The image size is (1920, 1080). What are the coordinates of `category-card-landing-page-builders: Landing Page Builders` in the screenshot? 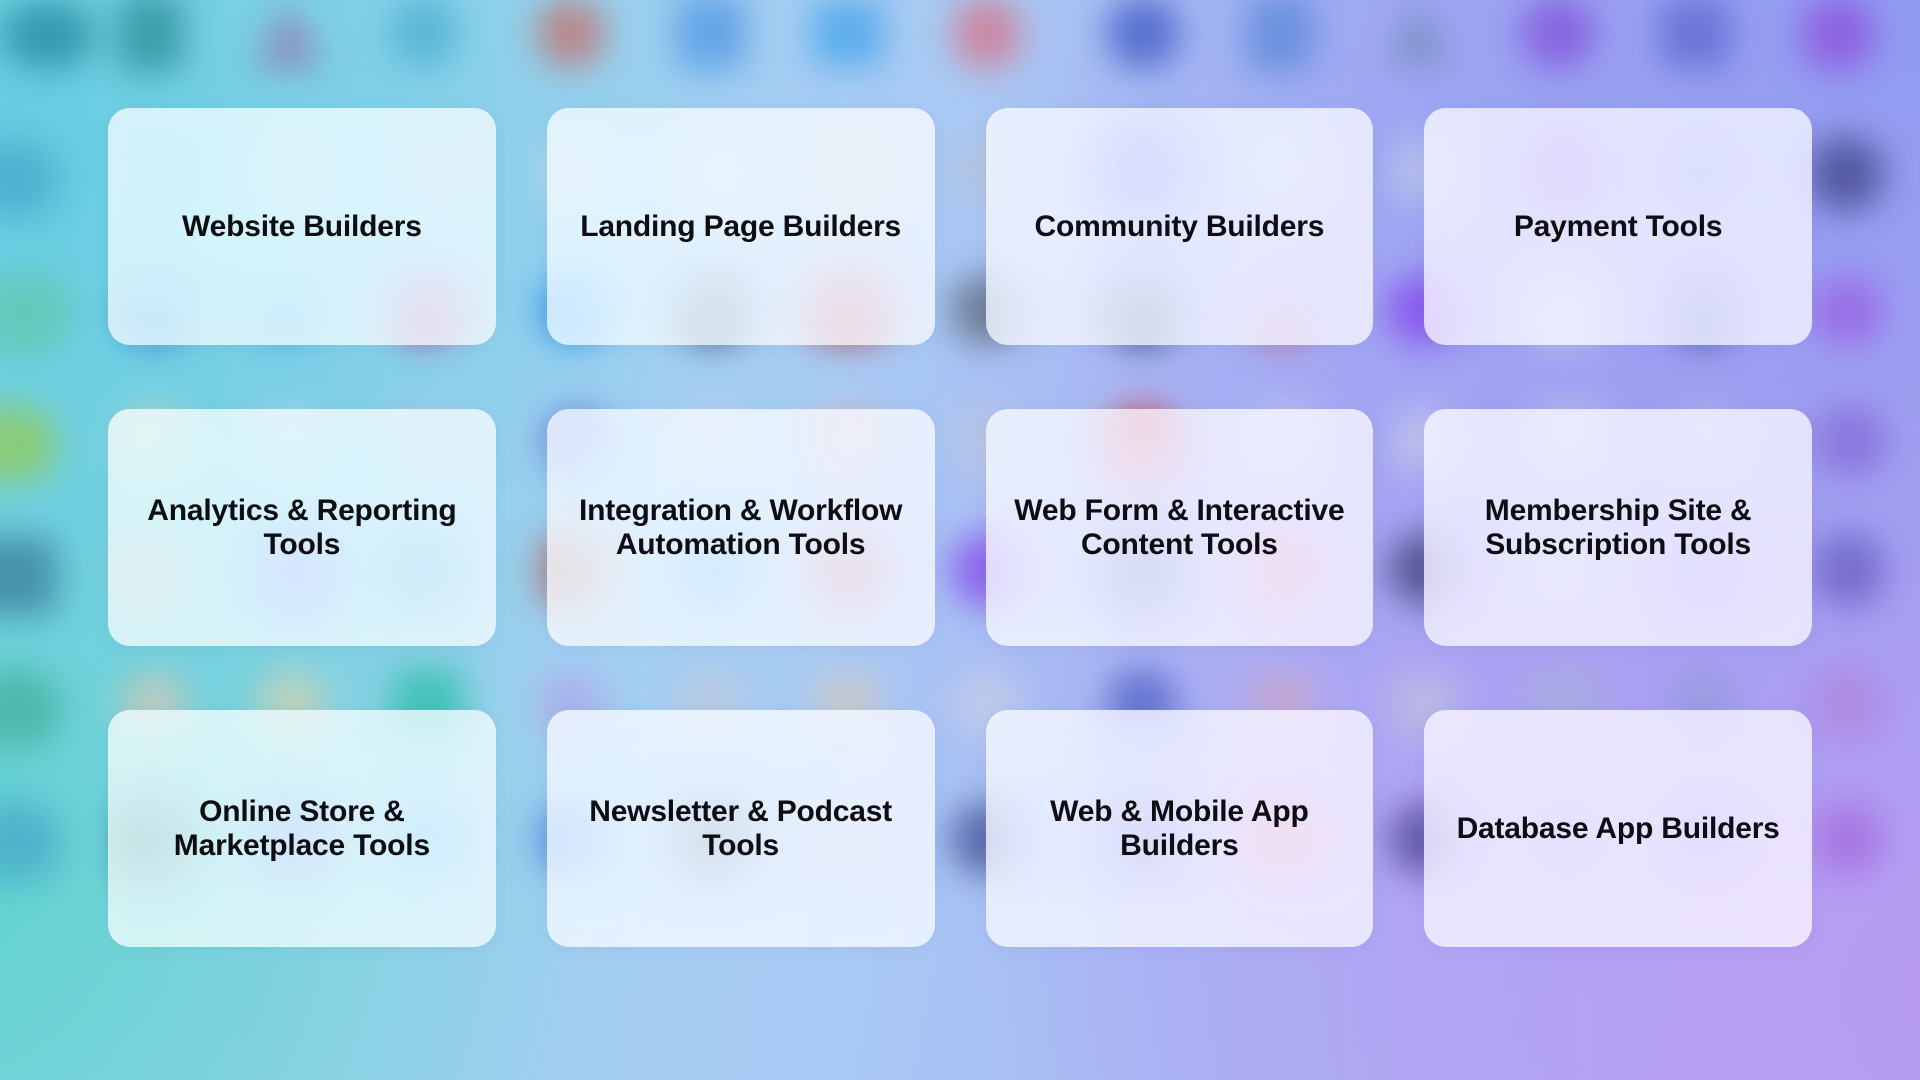 It's located at (740, 226).